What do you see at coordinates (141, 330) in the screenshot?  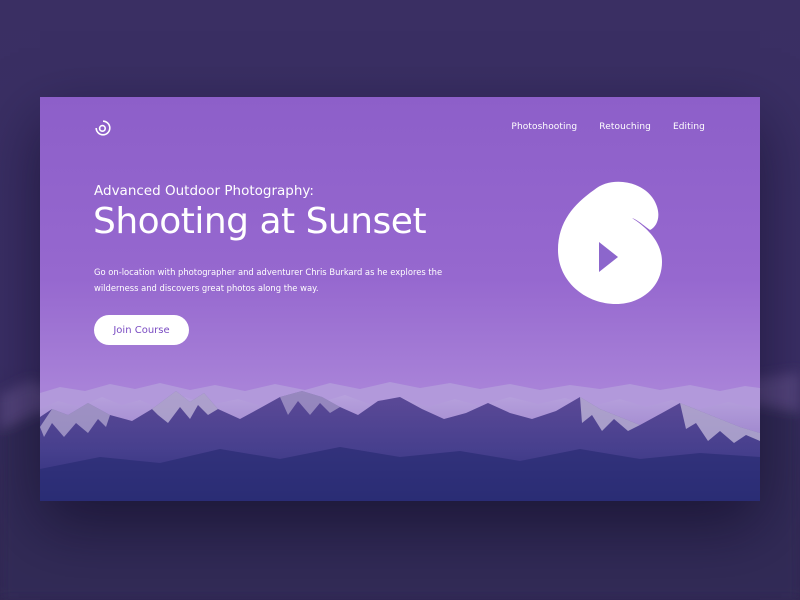 I see `join-course-button: Join Course` at bounding box center [141, 330].